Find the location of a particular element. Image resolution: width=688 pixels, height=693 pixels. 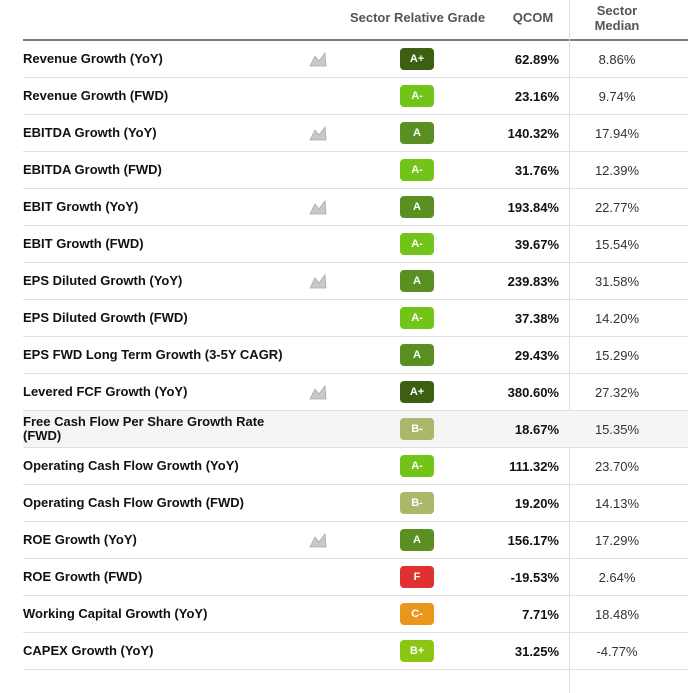

metric-label: EPS Diluted Growth (YoY) is located at coordinates (103, 280).